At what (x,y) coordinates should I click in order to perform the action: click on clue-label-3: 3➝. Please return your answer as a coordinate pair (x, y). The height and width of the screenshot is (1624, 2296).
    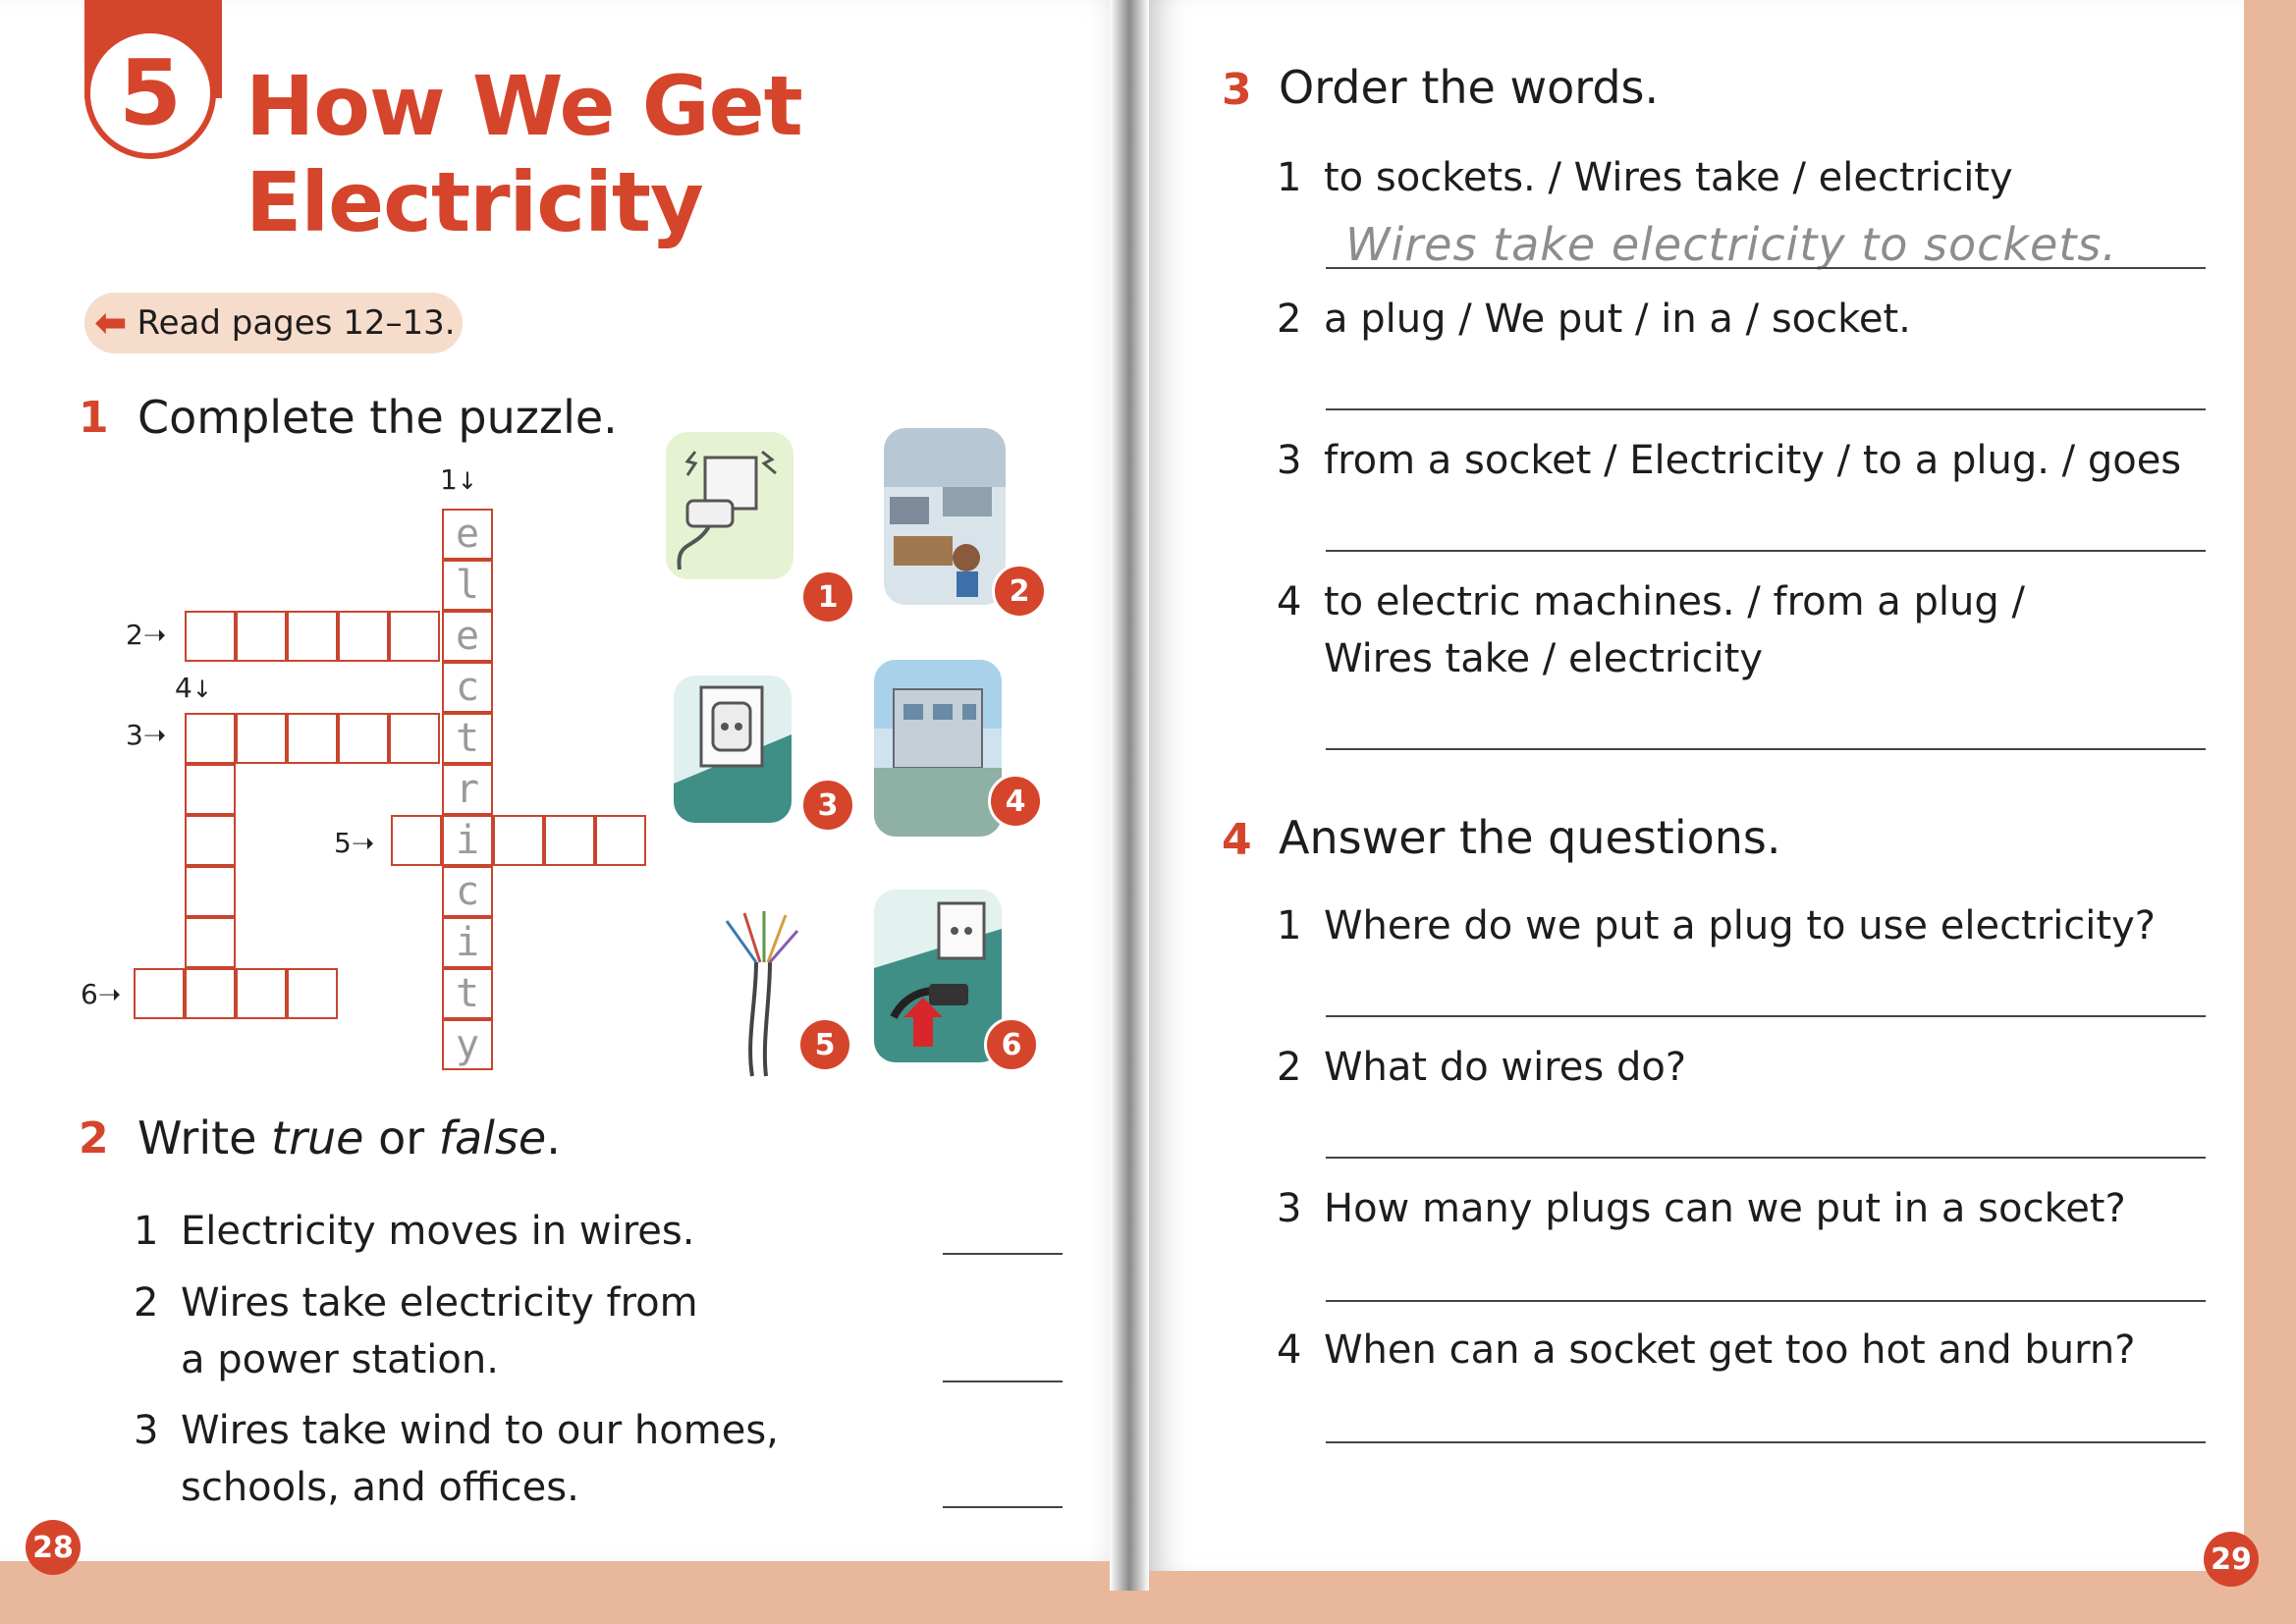
    Looking at the image, I should click on (146, 735).